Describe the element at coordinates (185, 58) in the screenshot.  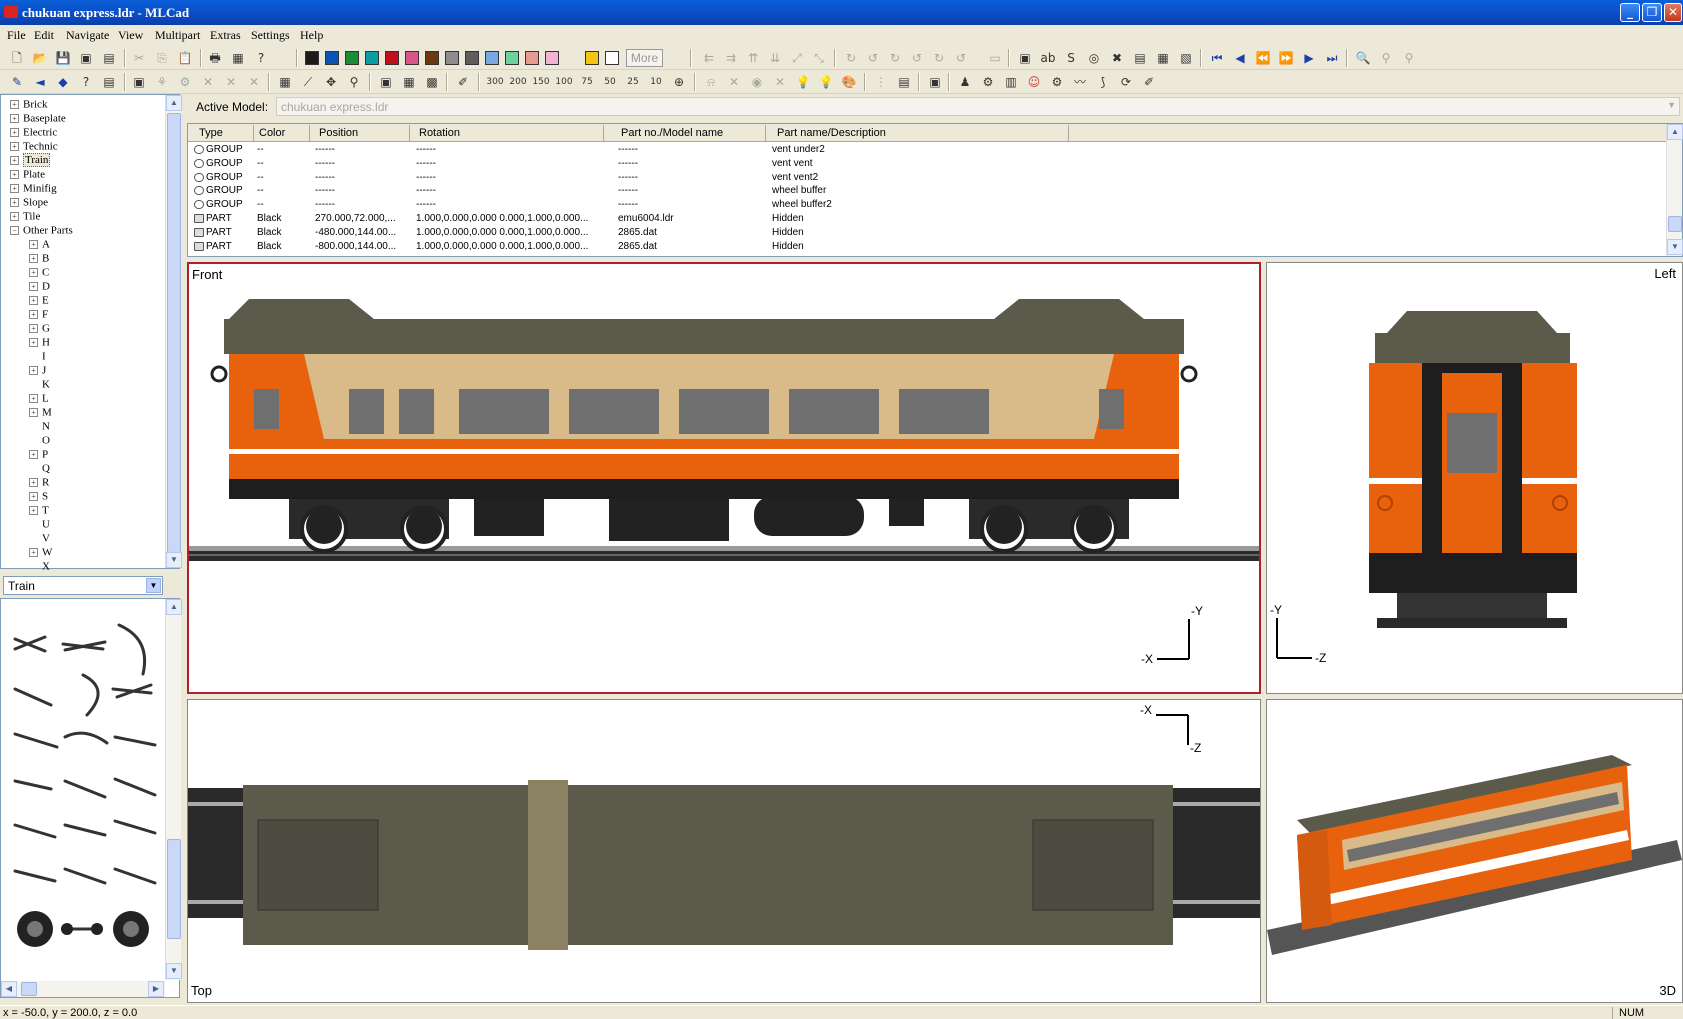
I see `paste-icon: 📋` at that location.